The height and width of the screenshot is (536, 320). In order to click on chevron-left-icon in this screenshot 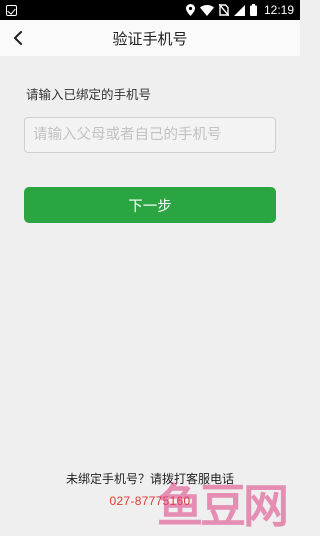, I will do `click(18, 38)`.